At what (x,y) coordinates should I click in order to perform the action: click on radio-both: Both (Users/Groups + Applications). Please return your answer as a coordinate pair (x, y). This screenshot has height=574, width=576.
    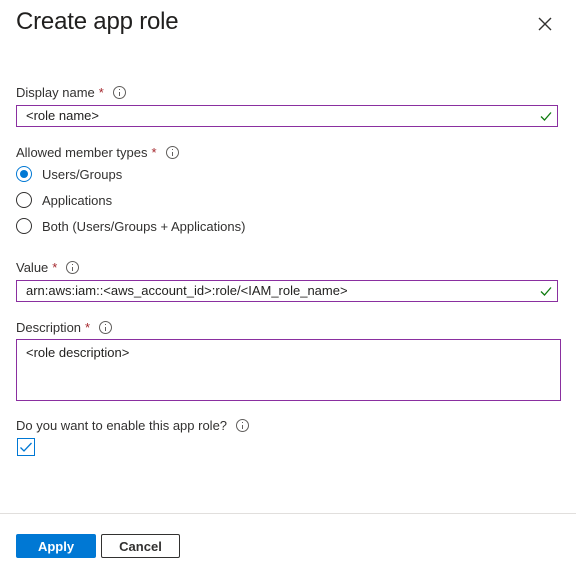
    Looking at the image, I should click on (130, 226).